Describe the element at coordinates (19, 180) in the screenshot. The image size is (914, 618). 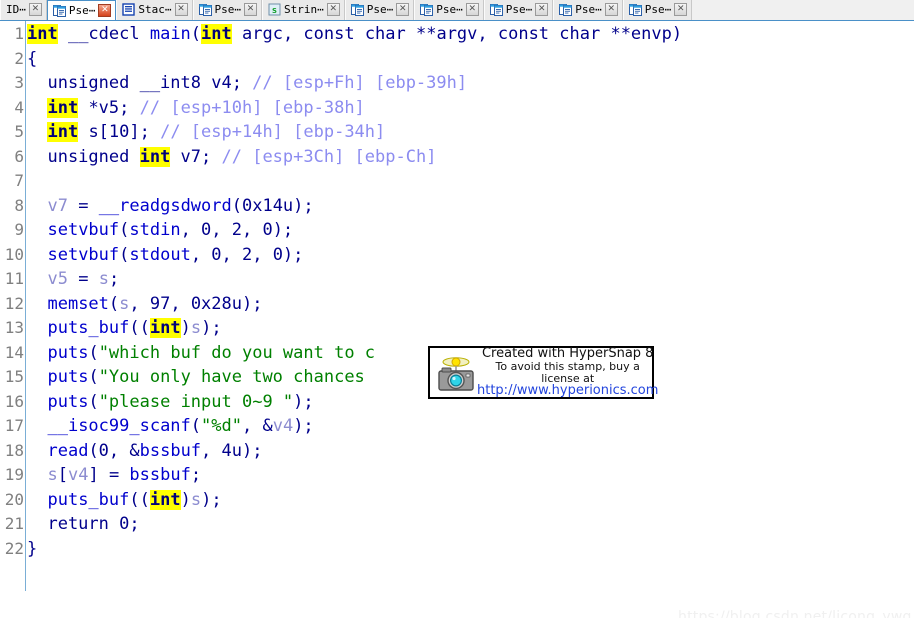
I see `line-number: 7` at that location.